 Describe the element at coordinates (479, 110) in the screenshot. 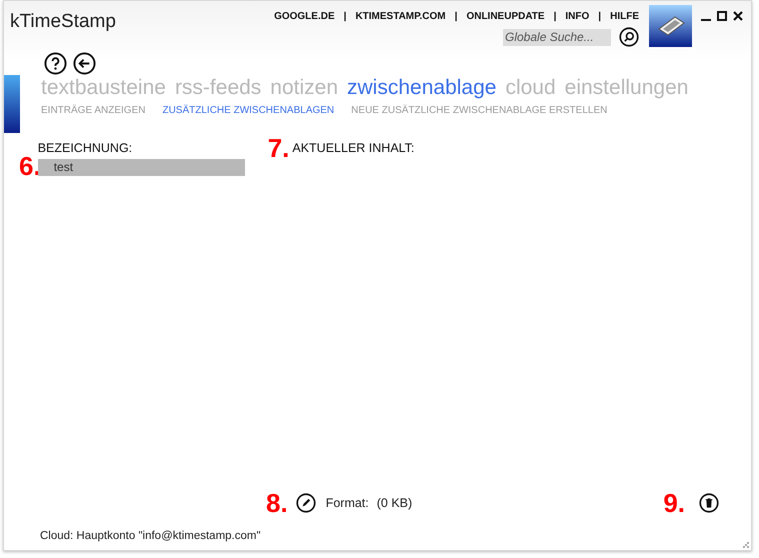

I see `sub-tab: NEUE ZUSÄTZLICHE ZWISCHENABLAGE ERSTELLEN` at that location.